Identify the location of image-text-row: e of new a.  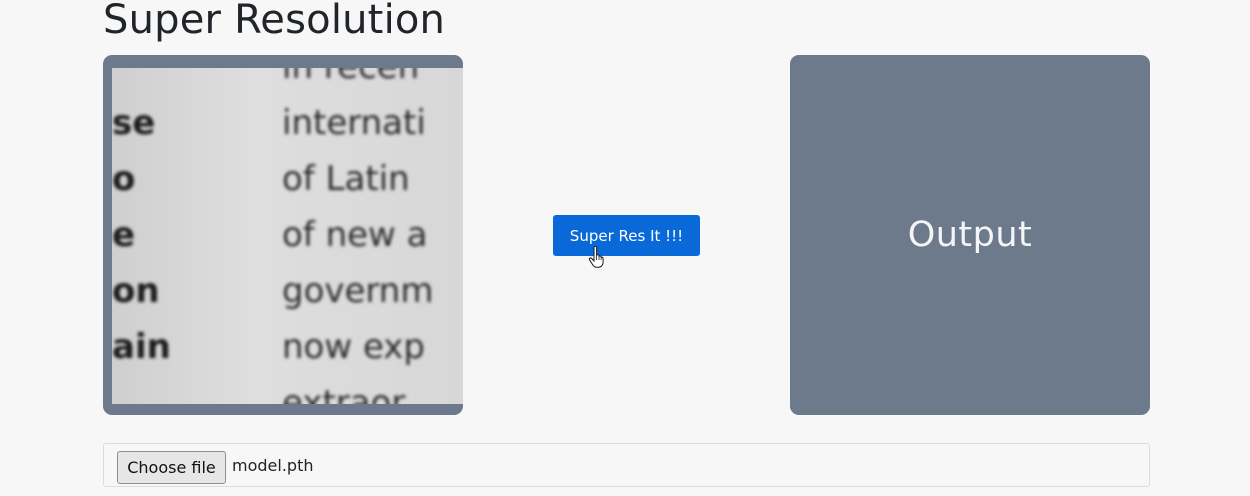
(287, 237).